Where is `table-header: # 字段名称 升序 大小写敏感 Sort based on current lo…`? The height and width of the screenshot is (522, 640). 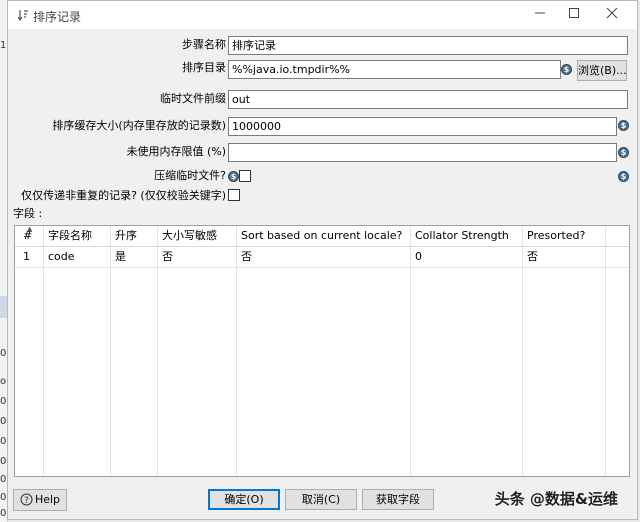 table-header: # 字段名称 升序 大小写敏感 Sort based on current lo… is located at coordinates (322, 236).